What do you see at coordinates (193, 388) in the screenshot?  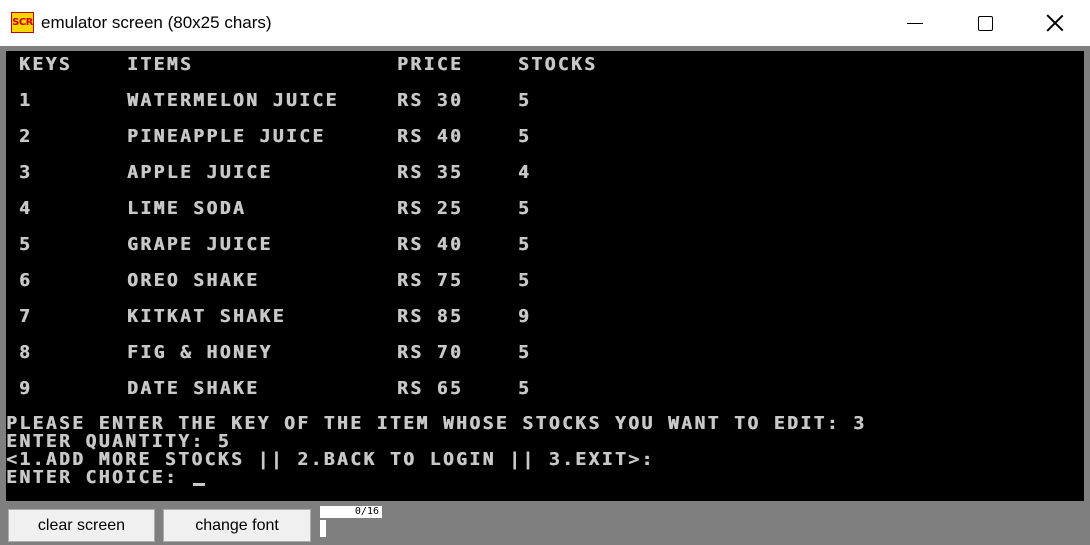 I see `row-item: DATE SHAKE` at bounding box center [193, 388].